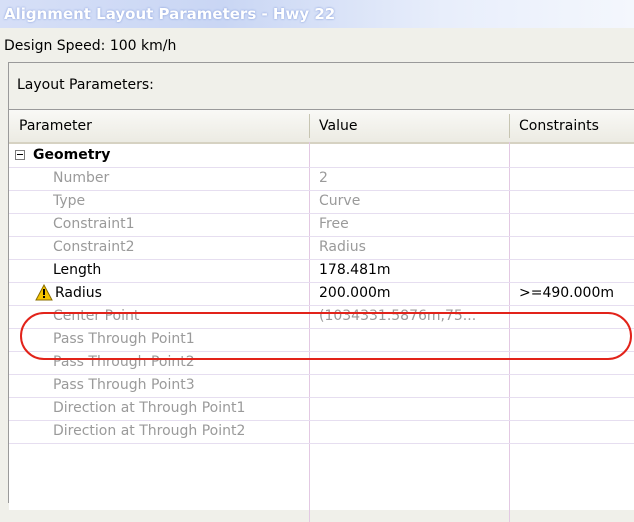 The image size is (634, 522). I want to click on column-header-constraints: Constraints, so click(571, 126).